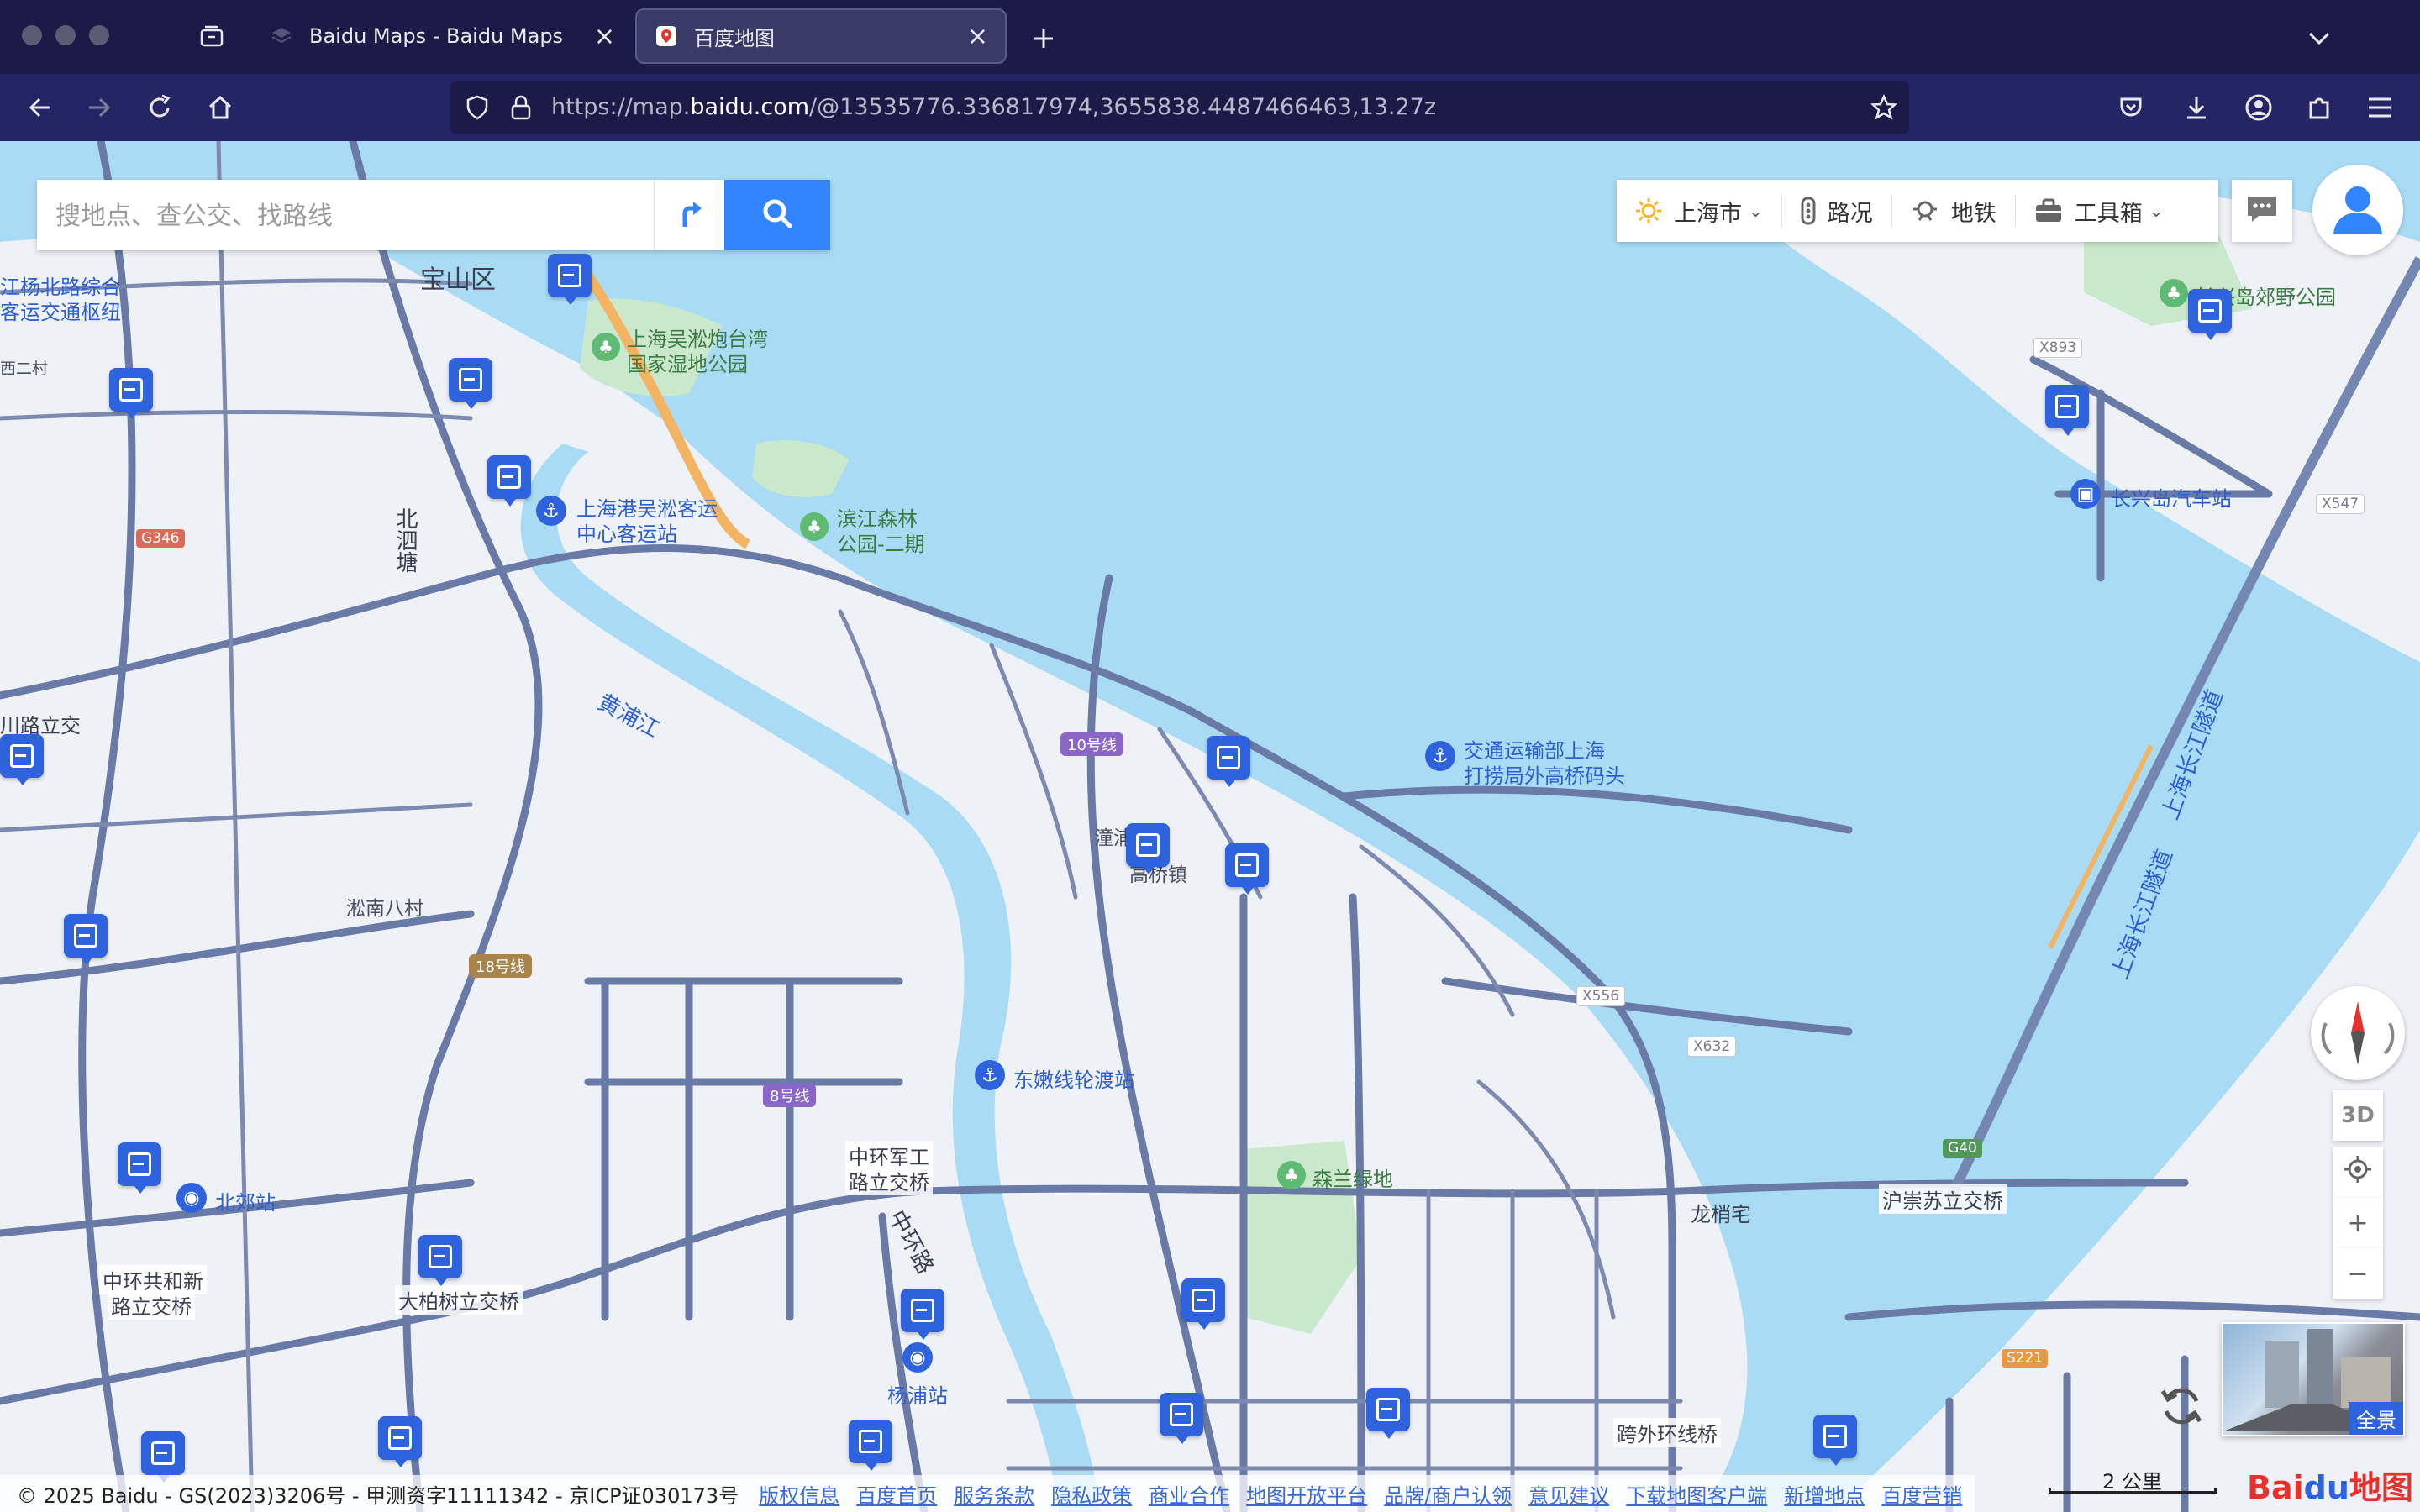 This screenshot has height=1512, width=2420. Describe the element at coordinates (99, 107) in the screenshot. I see `forward-arrow-icon` at that location.